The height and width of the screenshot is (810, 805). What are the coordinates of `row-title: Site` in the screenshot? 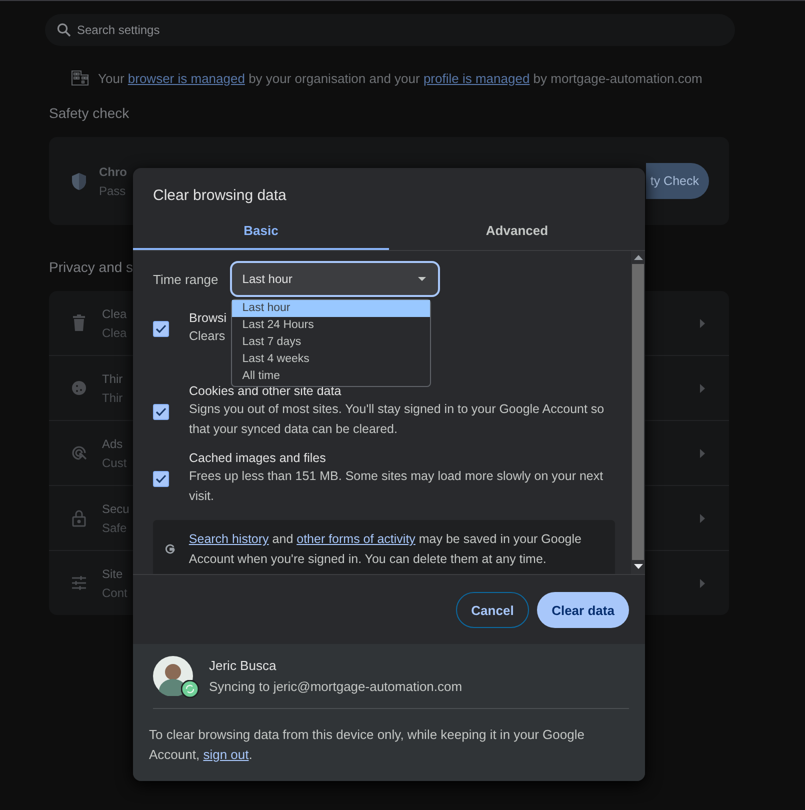 It's located at (112, 573).